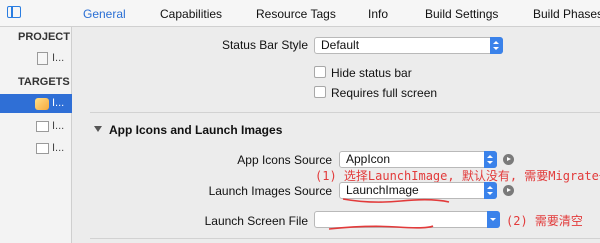 Image resolution: width=600 pixels, height=243 pixels. Describe the element at coordinates (42, 104) in the screenshot. I see `app-target-icon` at that location.